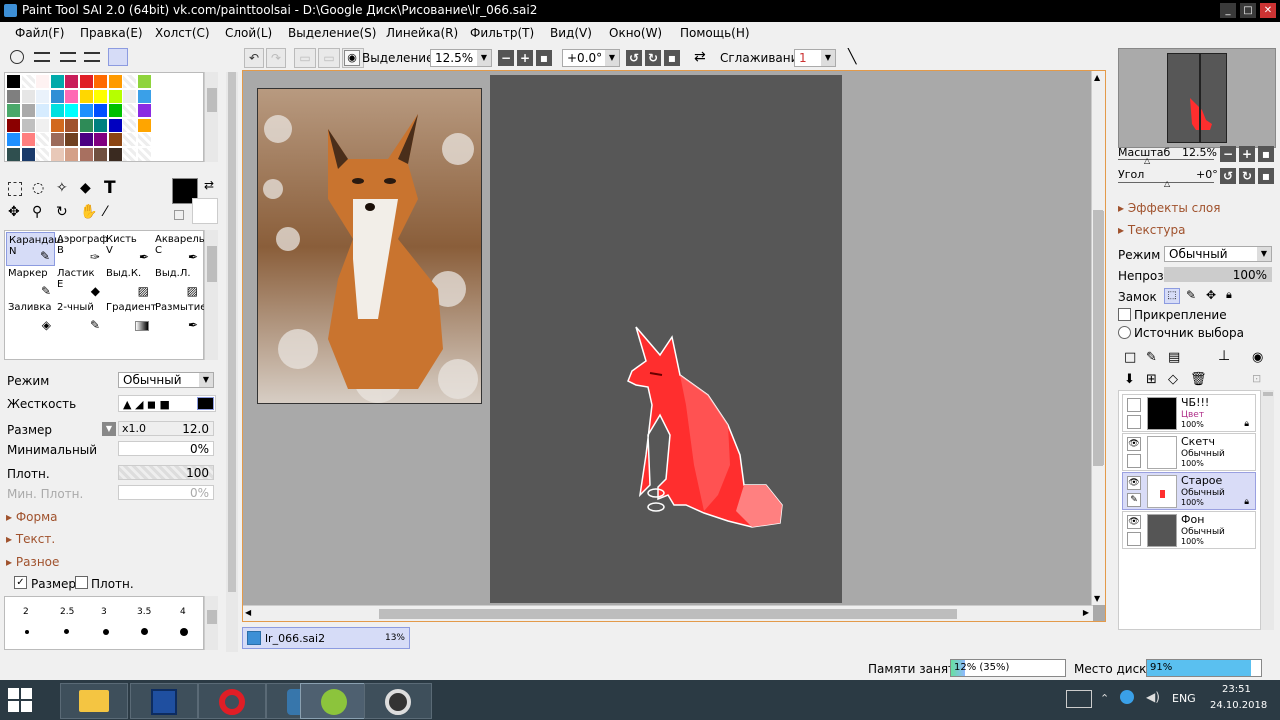 This screenshot has width=1280, height=720. Describe the element at coordinates (1256, 378) in the screenshot. I see `layer-expand-icon: ⊡` at that location.